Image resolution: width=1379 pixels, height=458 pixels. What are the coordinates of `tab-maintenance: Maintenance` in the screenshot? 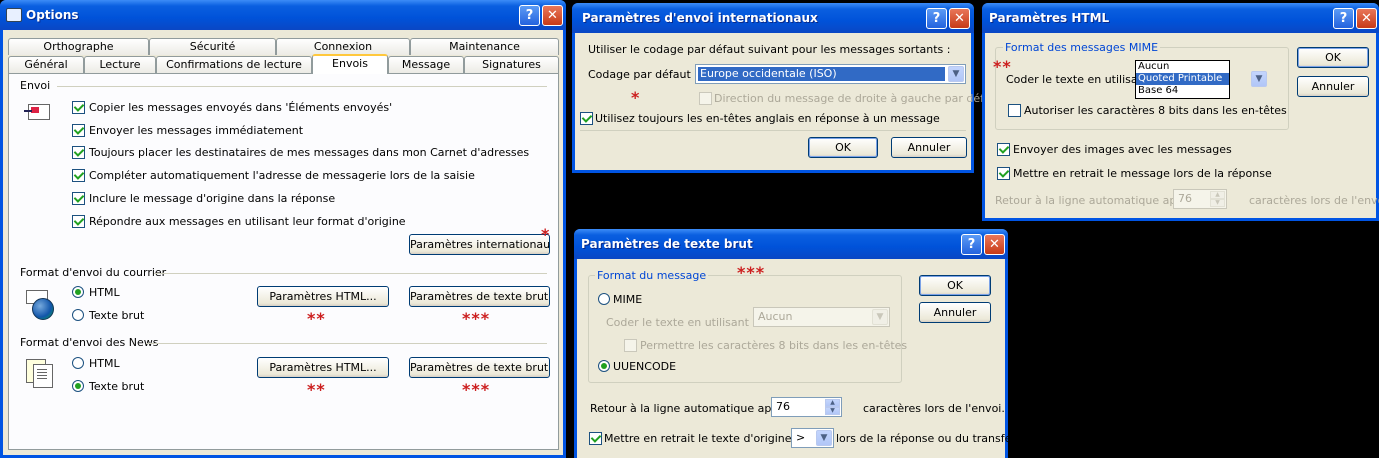 It's located at (484, 46).